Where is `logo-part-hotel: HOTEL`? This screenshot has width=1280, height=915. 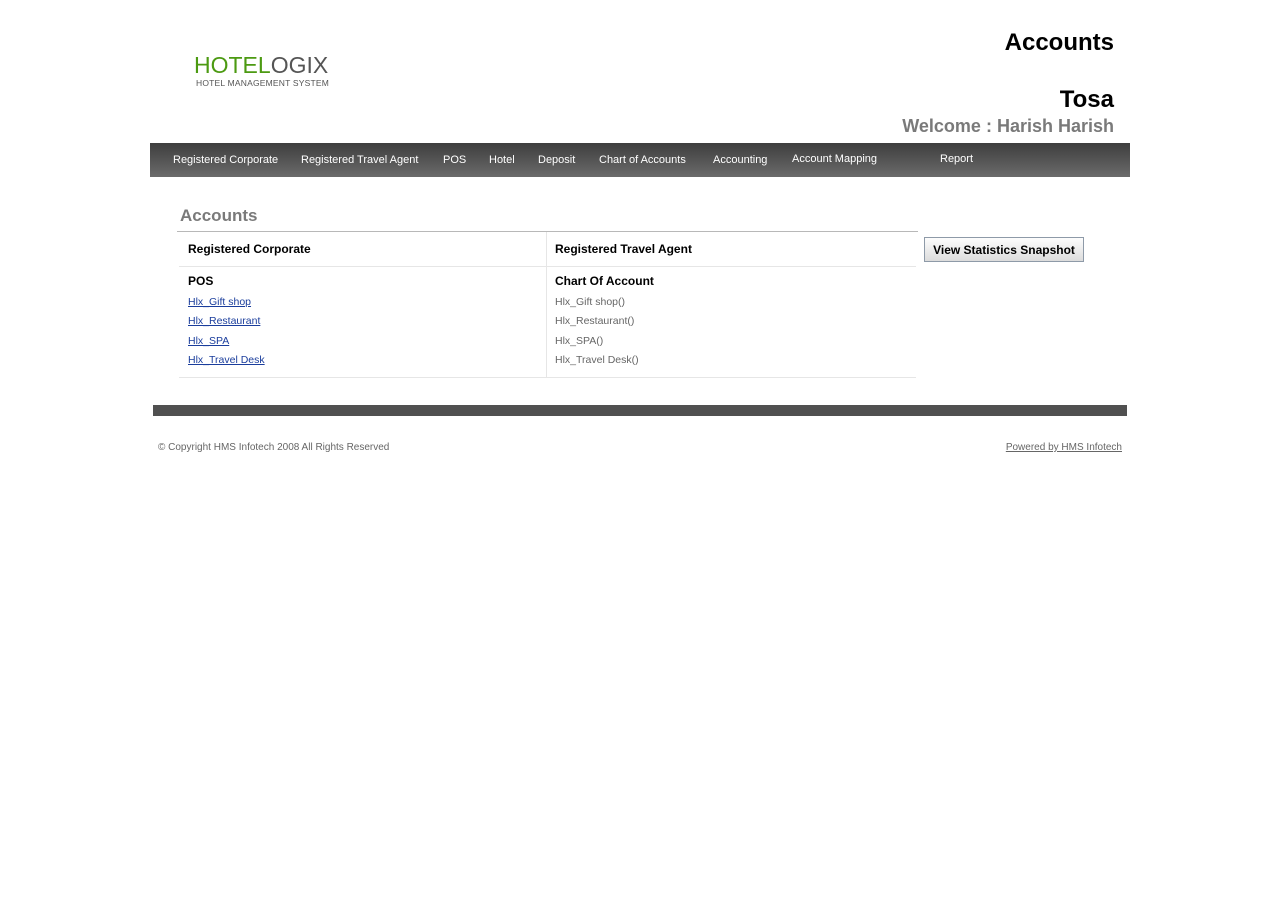 logo-part-hotel: HOTEL is located at coordinates (232, 65).